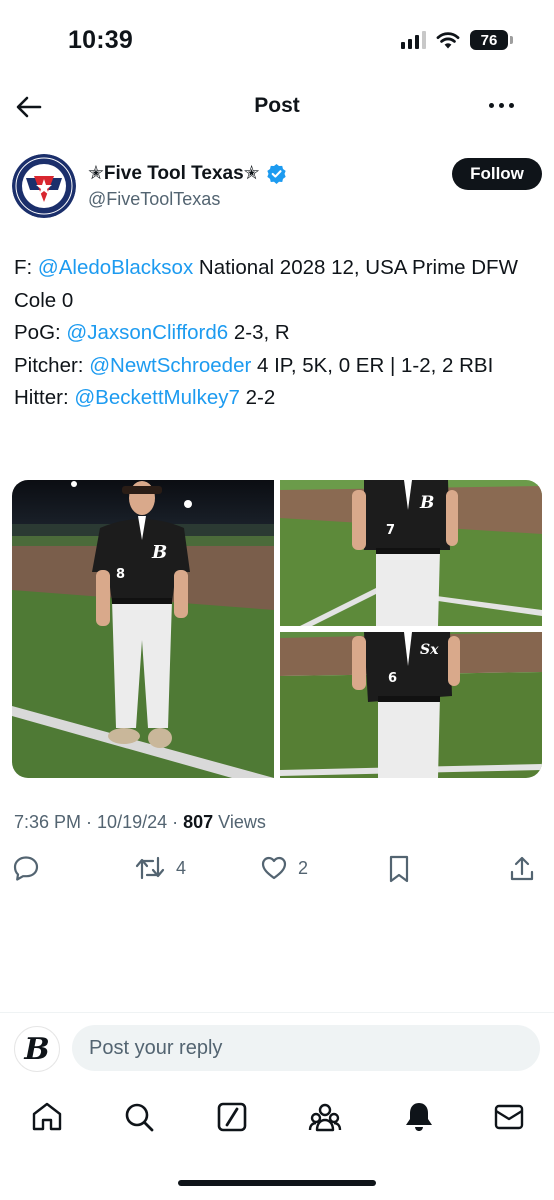 Image resolution: width=554 pixels, height=1200 pixels. What do you see at coordinates (277, 1012) in the screenshot?
I see `reply-divider` at bounding box center [277, 1012].